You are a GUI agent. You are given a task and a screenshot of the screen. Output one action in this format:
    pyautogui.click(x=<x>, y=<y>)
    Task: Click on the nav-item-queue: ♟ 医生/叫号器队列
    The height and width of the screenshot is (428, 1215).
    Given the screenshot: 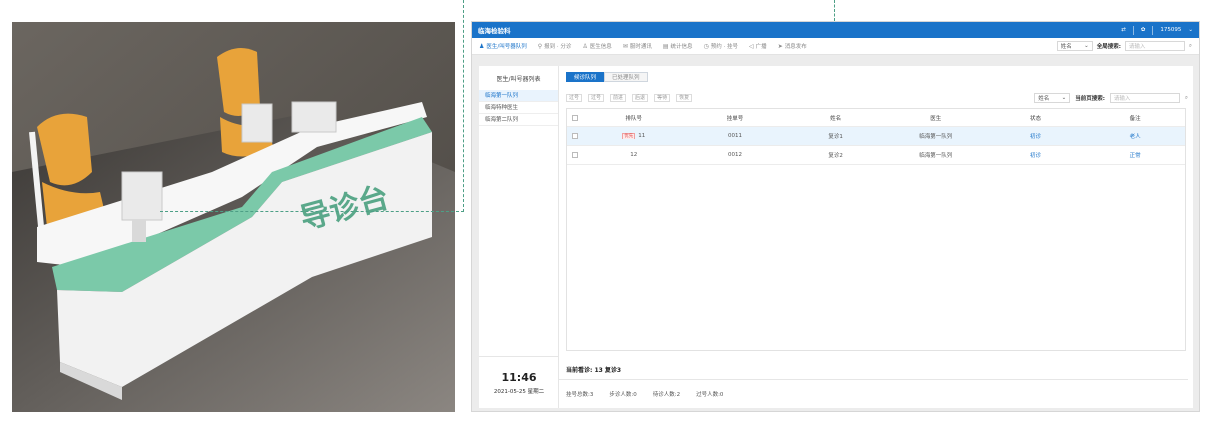 What is the action you would take?
    pyautogui.click(x=503, y=46)
    